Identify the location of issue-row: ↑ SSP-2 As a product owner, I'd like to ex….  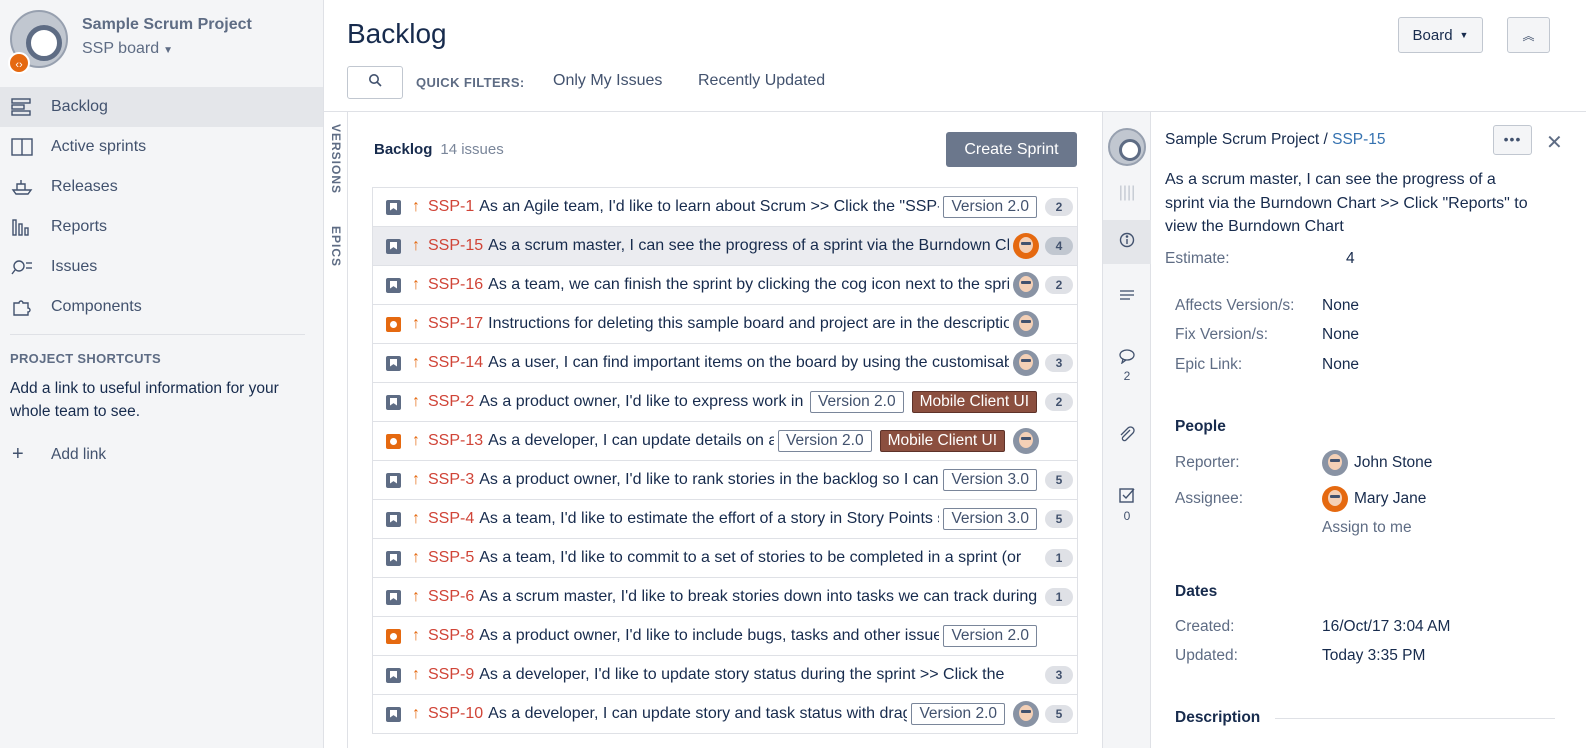
(725, 402).